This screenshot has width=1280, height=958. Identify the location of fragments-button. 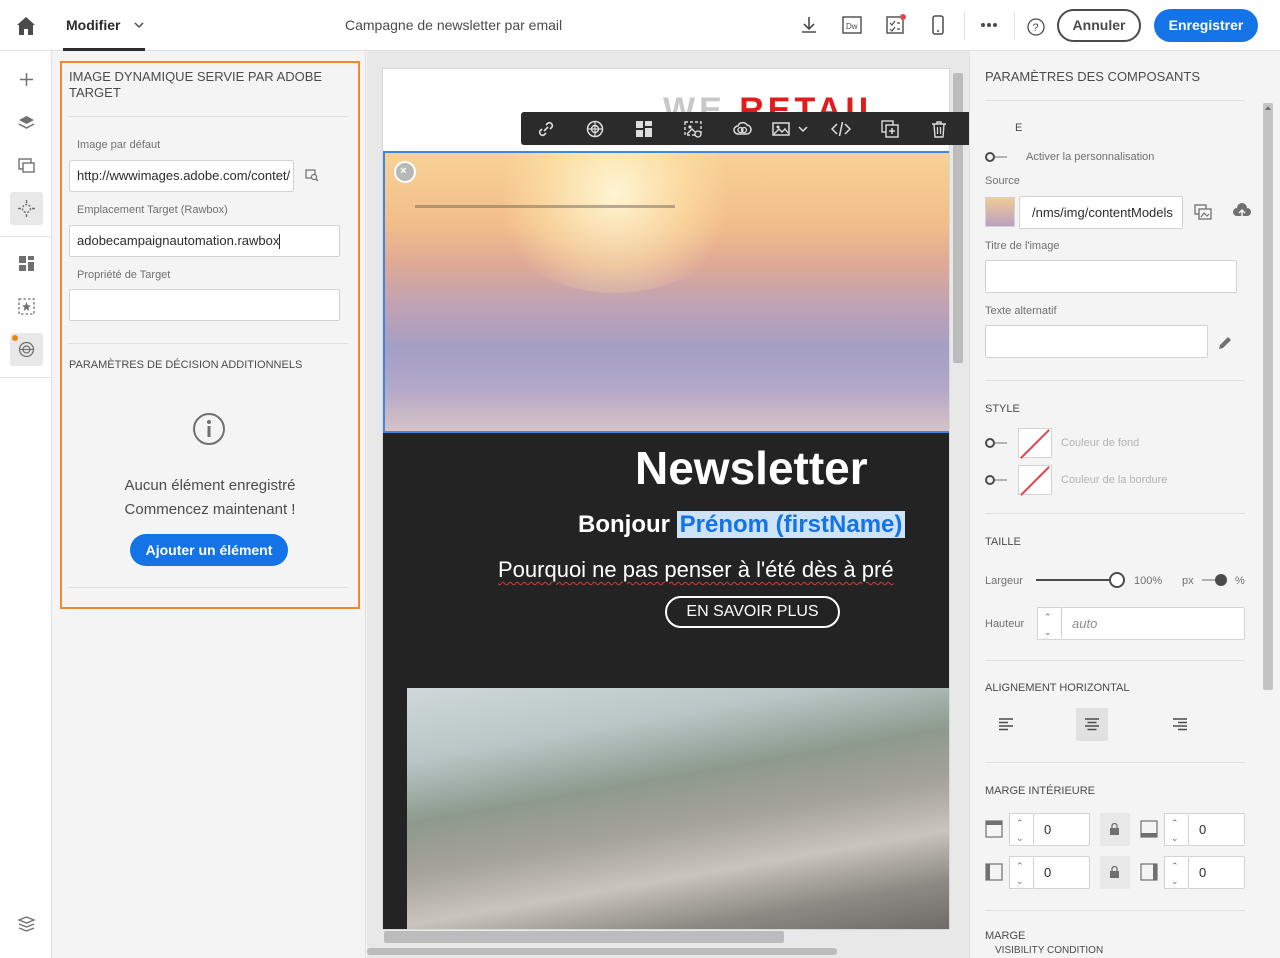
(26, 208).